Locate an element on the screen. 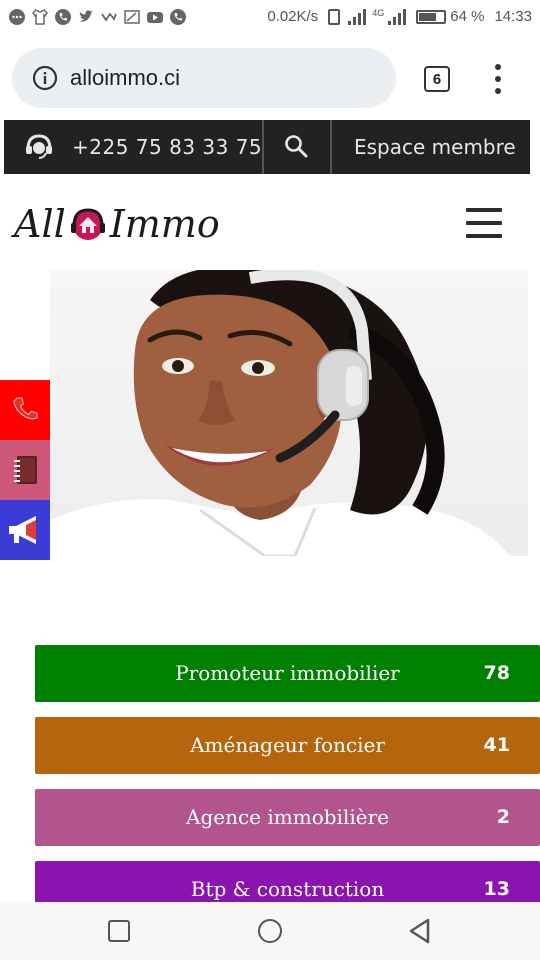 The image size is (540, 960). megaphone-icon is located at coordinates (22, 530).